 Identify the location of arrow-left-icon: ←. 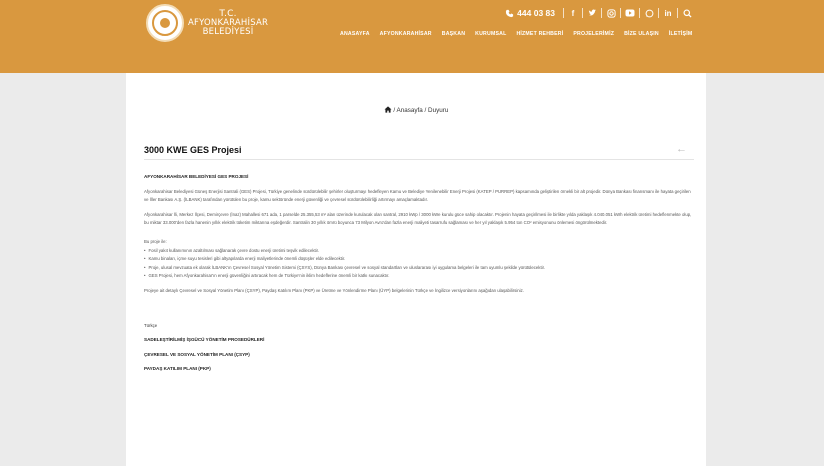
(681, 149).